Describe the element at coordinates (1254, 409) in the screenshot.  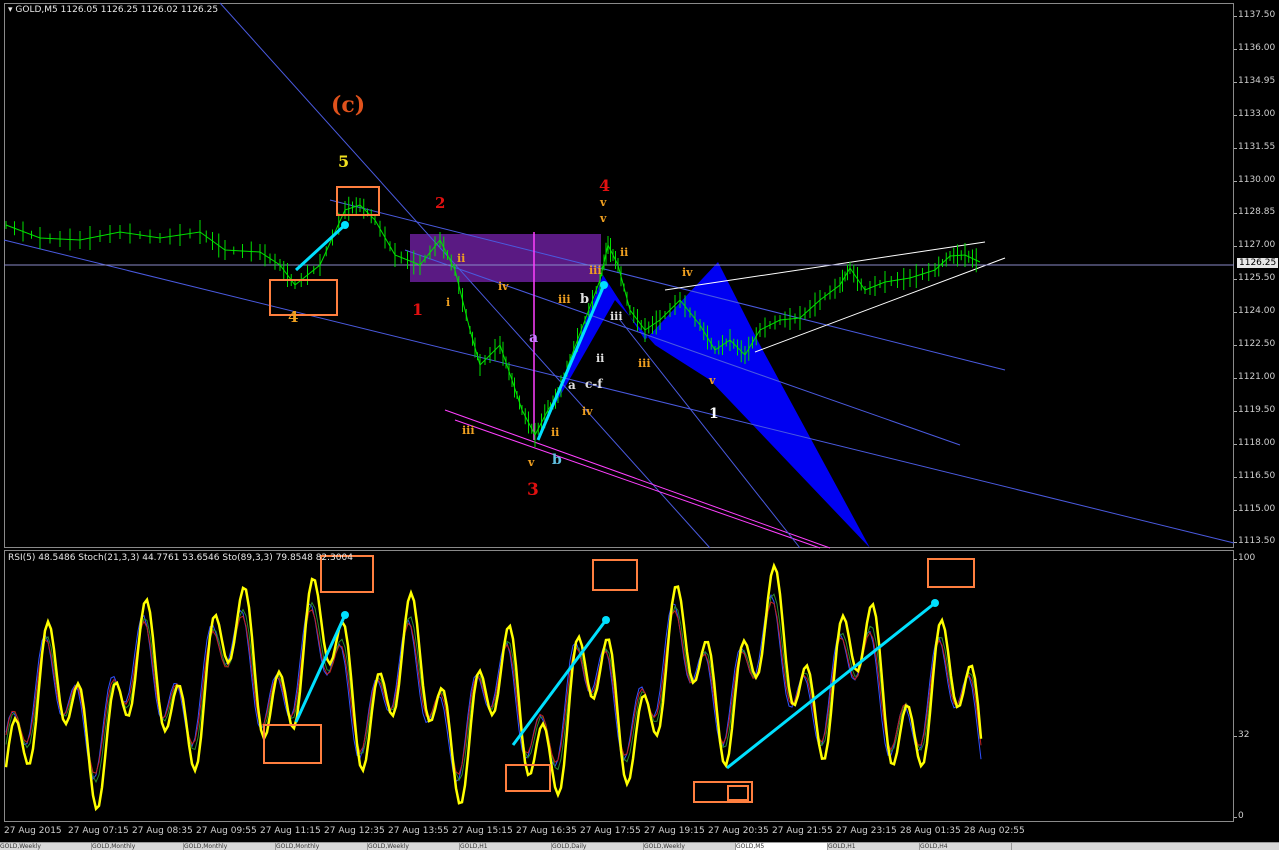
I see `price-tick: 1119.50` at that location.